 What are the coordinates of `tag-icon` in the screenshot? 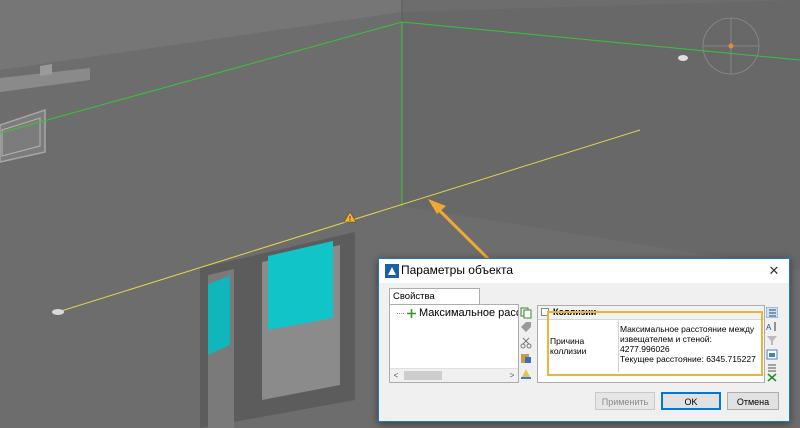 It's located at (526, 327).